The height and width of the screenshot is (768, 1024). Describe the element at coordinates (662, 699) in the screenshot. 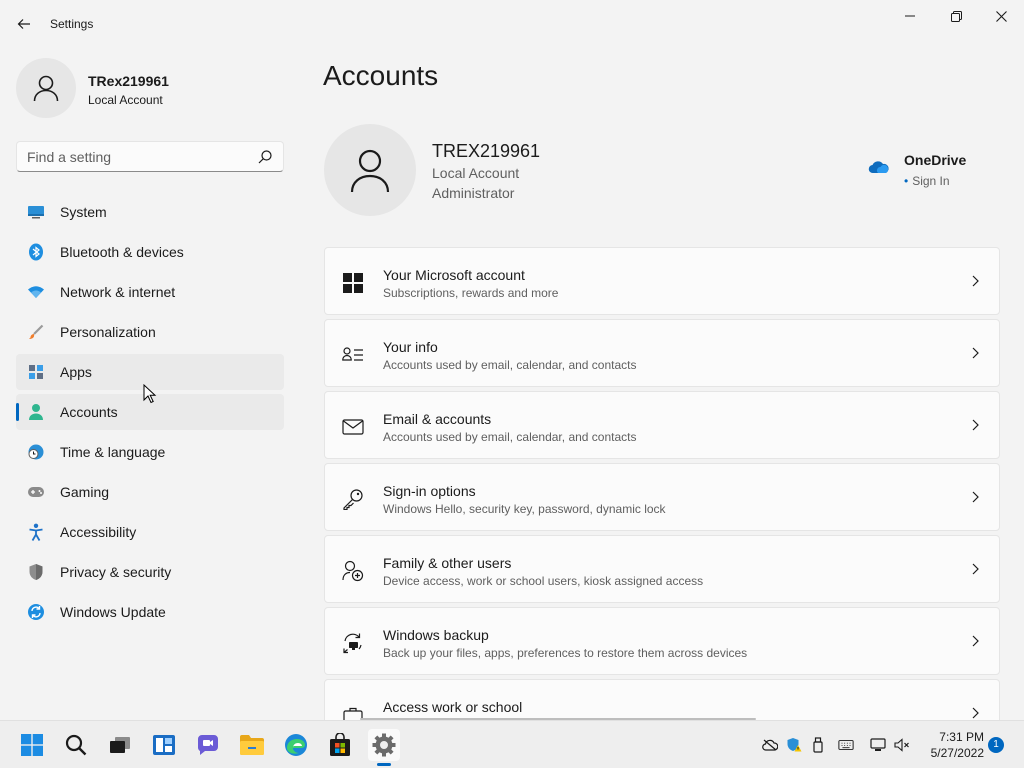

I see `card-access-work-school: Access work or school` at that location.